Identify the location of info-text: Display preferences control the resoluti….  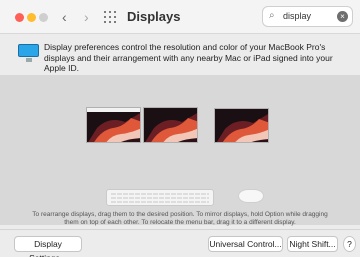
(188, 57).